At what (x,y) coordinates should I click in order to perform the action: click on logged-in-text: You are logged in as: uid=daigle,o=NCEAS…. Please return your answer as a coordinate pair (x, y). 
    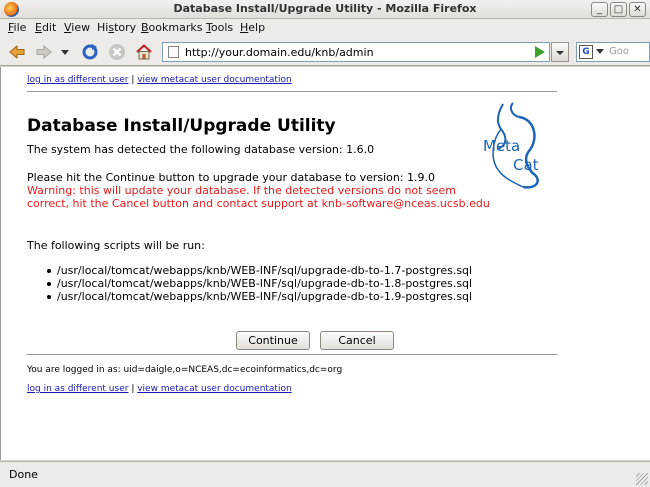
    Looking at the image, I should click on (185, 370).